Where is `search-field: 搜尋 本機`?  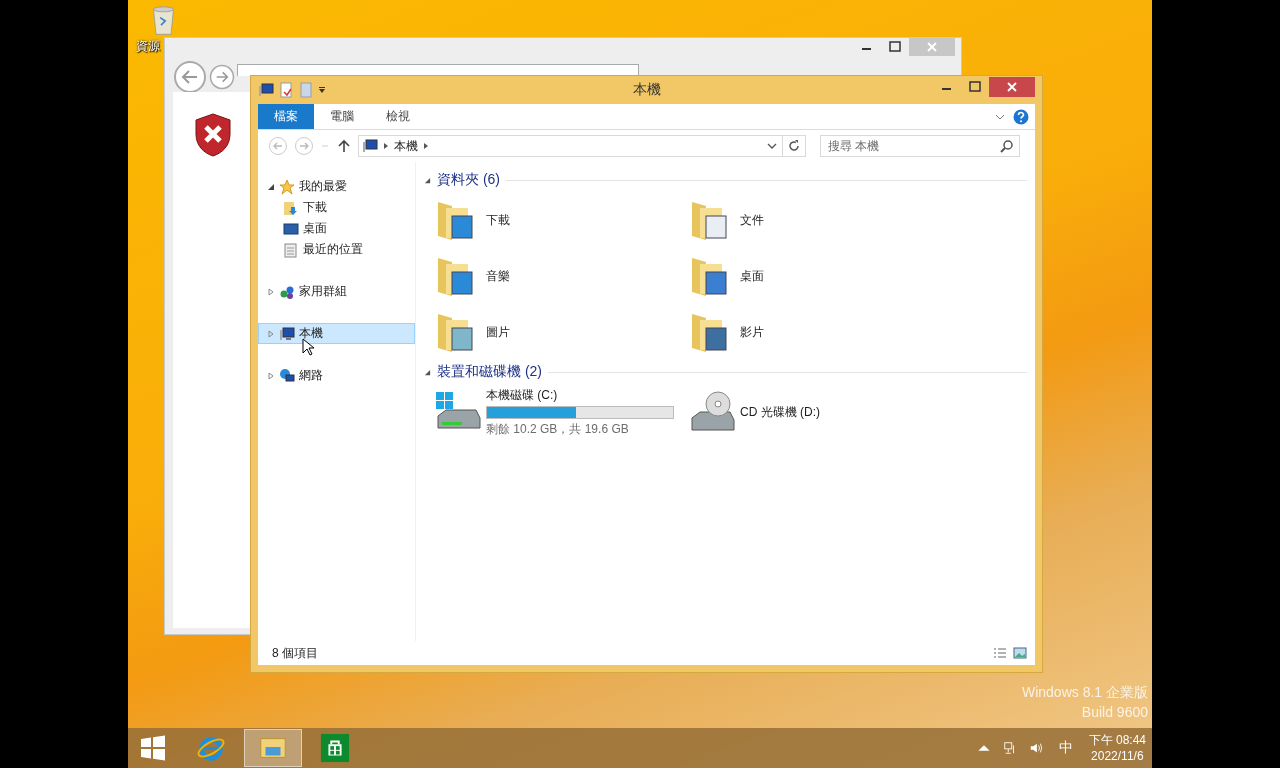
search-field: 搜尋 本機 is located at coordinates (920, 146).